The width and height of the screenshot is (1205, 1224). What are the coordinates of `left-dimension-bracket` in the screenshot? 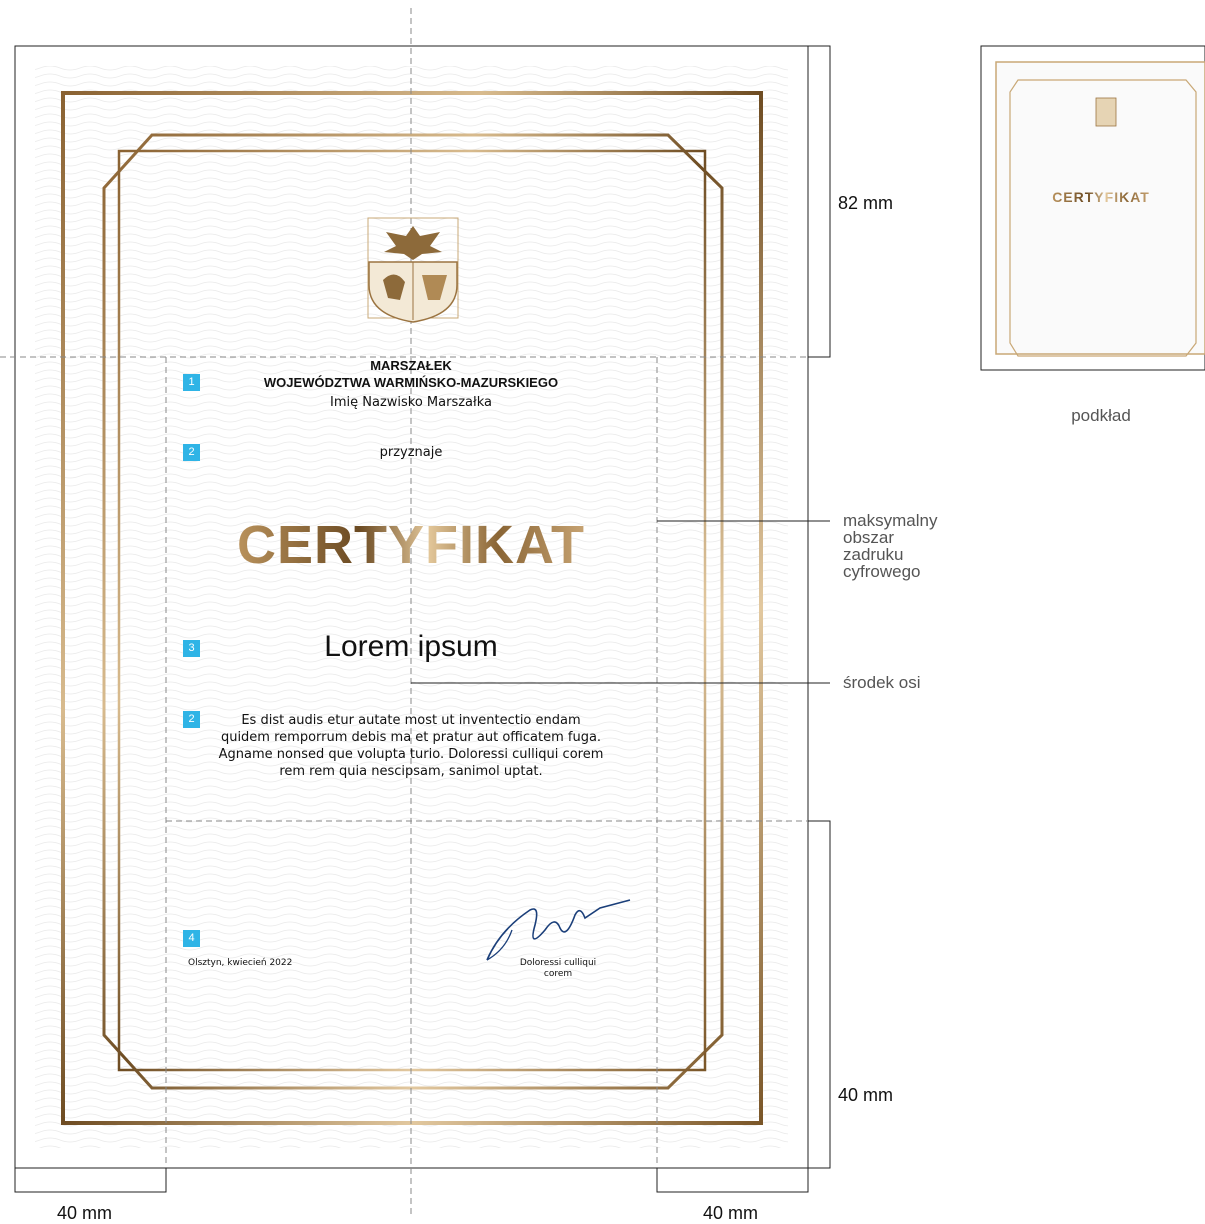 It's located at (90, 1180).